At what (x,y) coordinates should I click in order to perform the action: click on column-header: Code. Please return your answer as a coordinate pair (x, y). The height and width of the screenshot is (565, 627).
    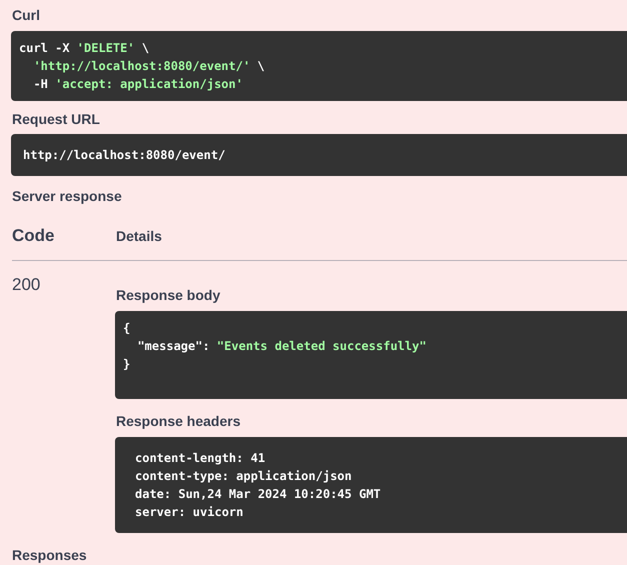
    Looking at the image, I should click on (34, 236).